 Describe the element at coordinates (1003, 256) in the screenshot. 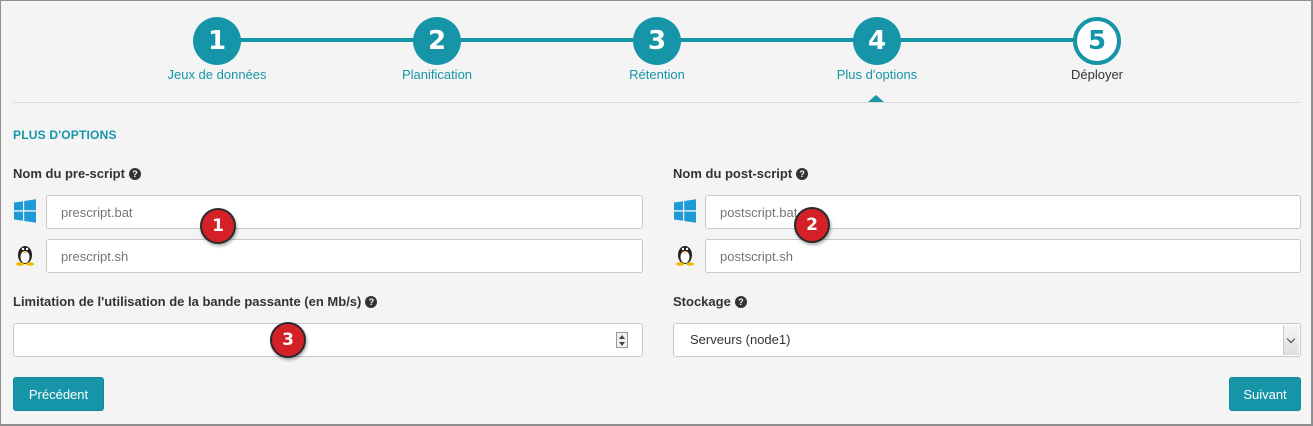

I see `postscript-linux-input` at that location.